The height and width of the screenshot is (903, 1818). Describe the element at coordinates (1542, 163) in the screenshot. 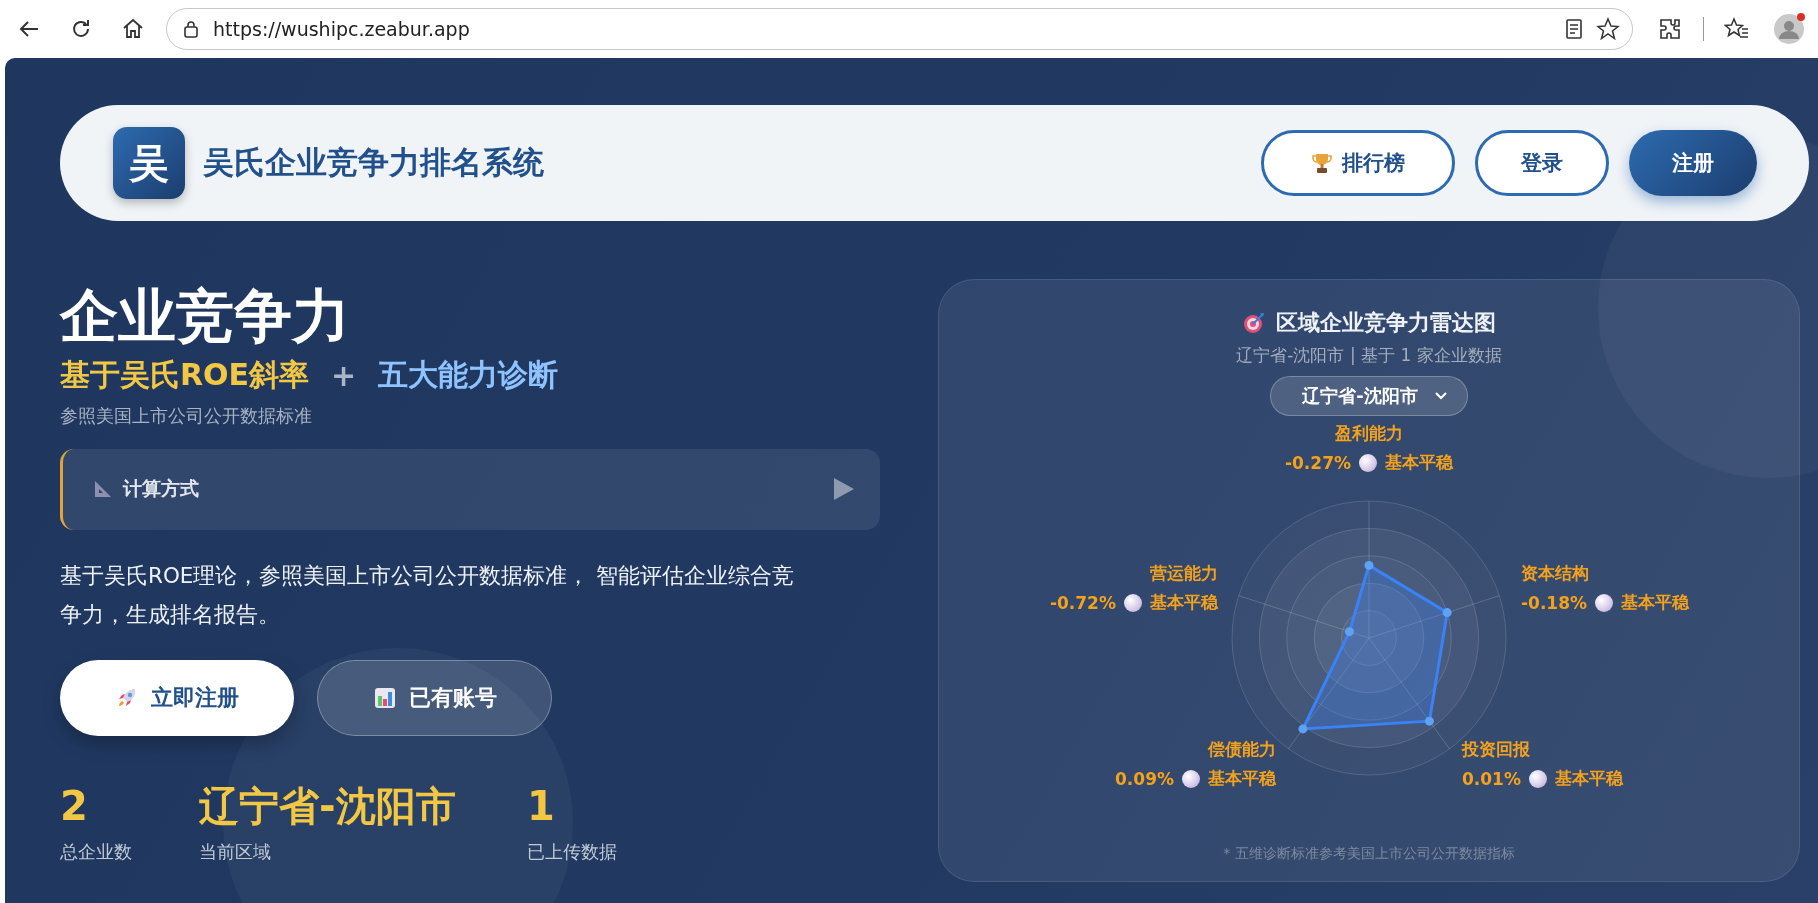

I see `login-button: 登录` at that location.